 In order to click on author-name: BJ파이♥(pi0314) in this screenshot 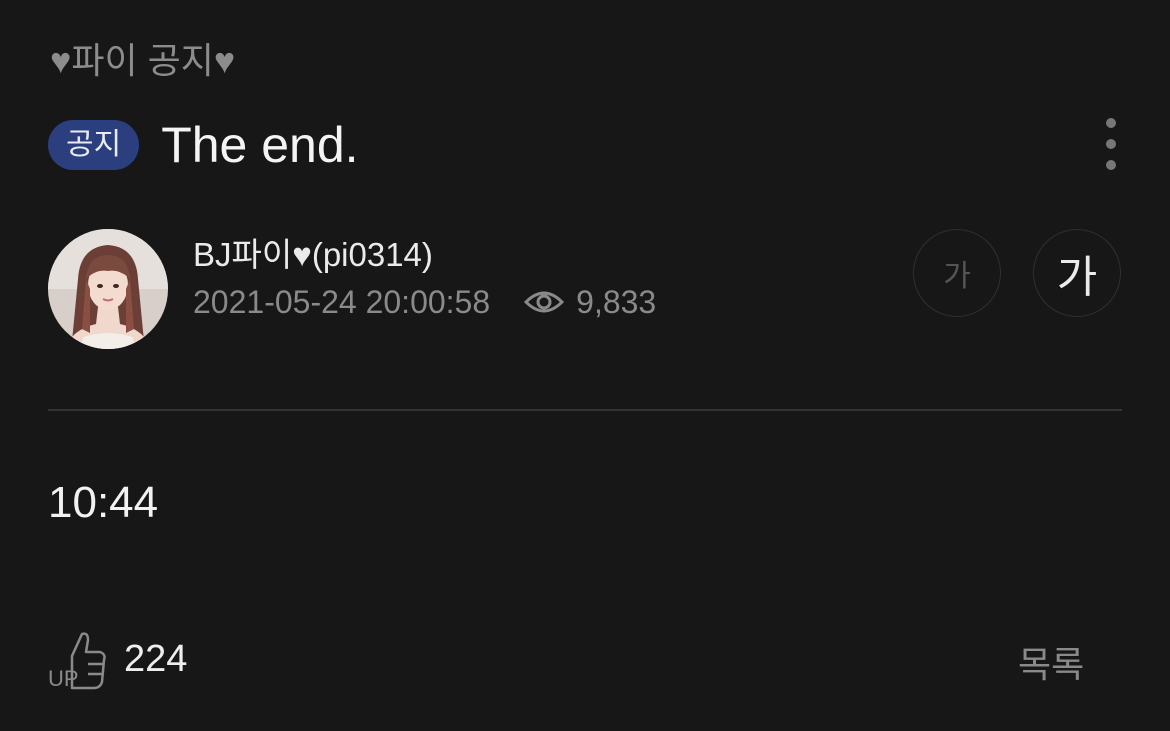, I will do `click(313, 252)`.